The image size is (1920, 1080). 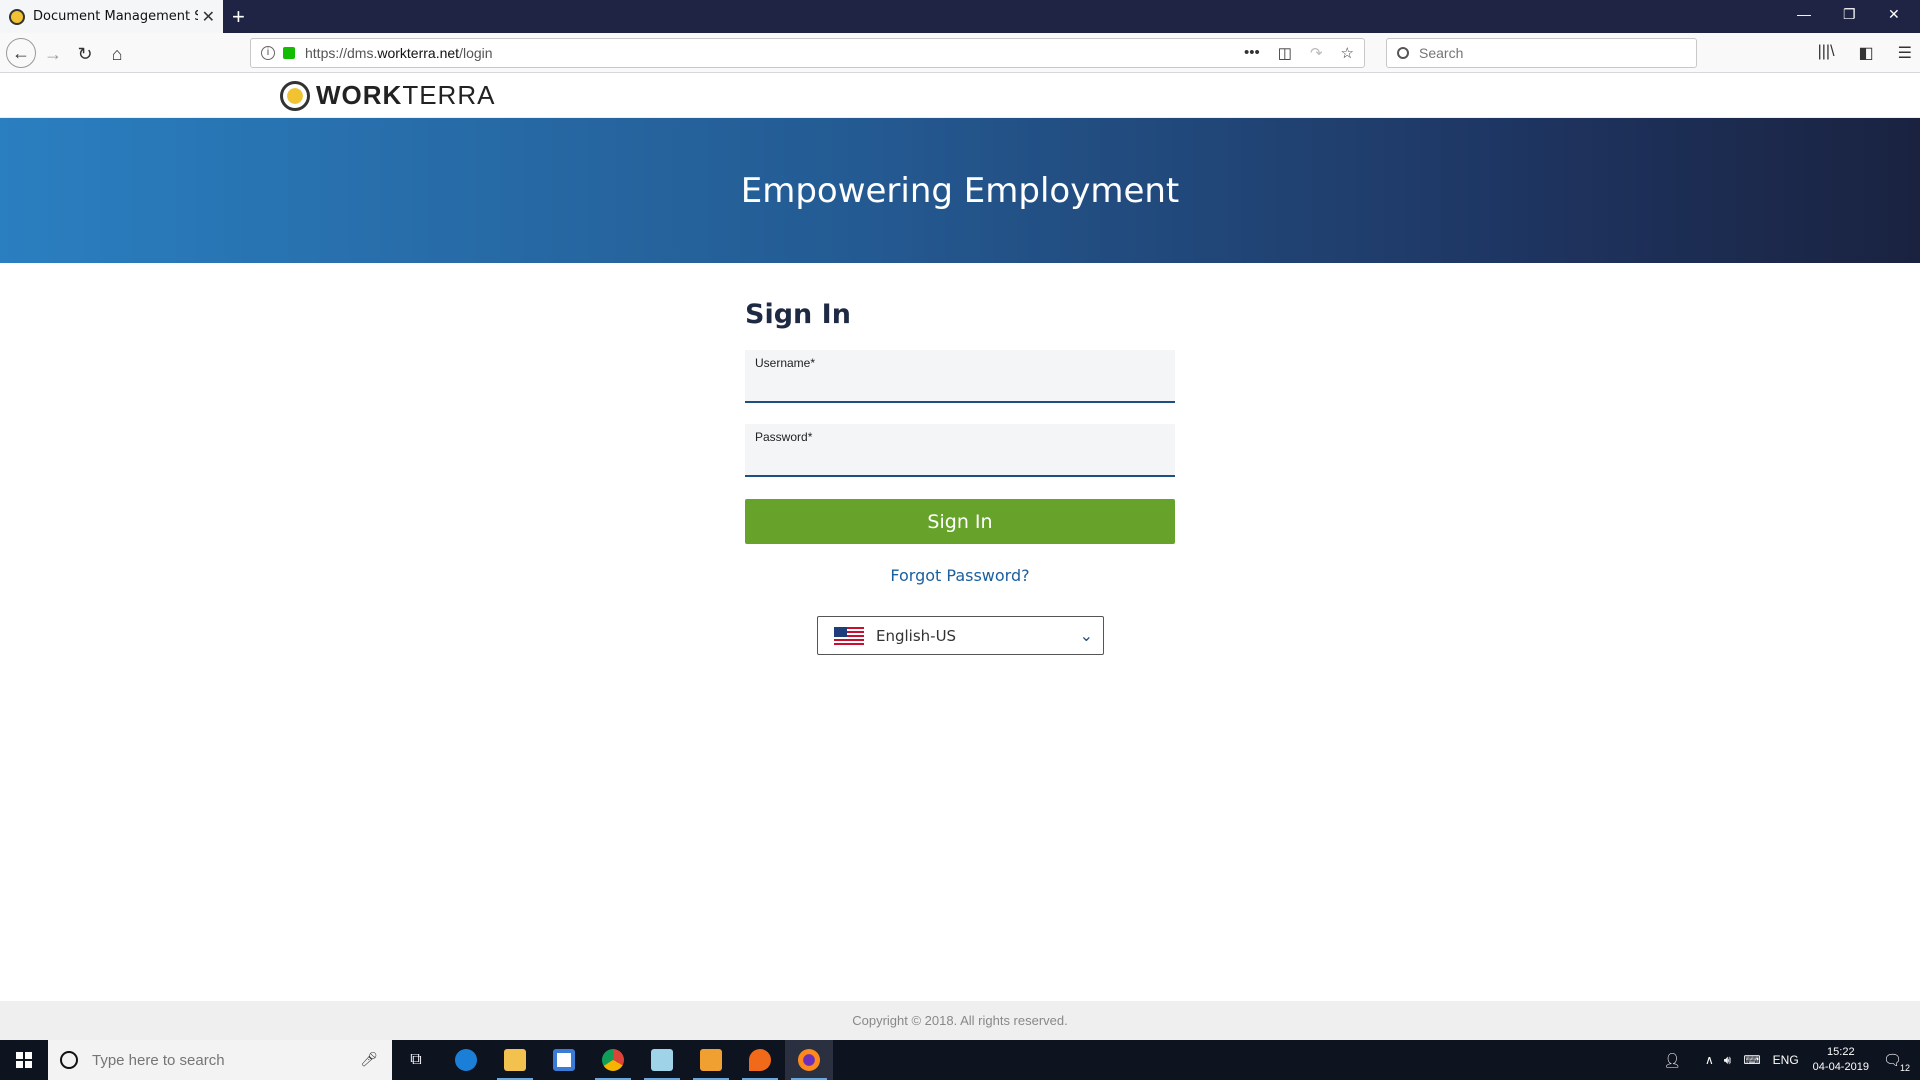 I want to click on taskbar-app-flame, so click(x=760, y=1060).